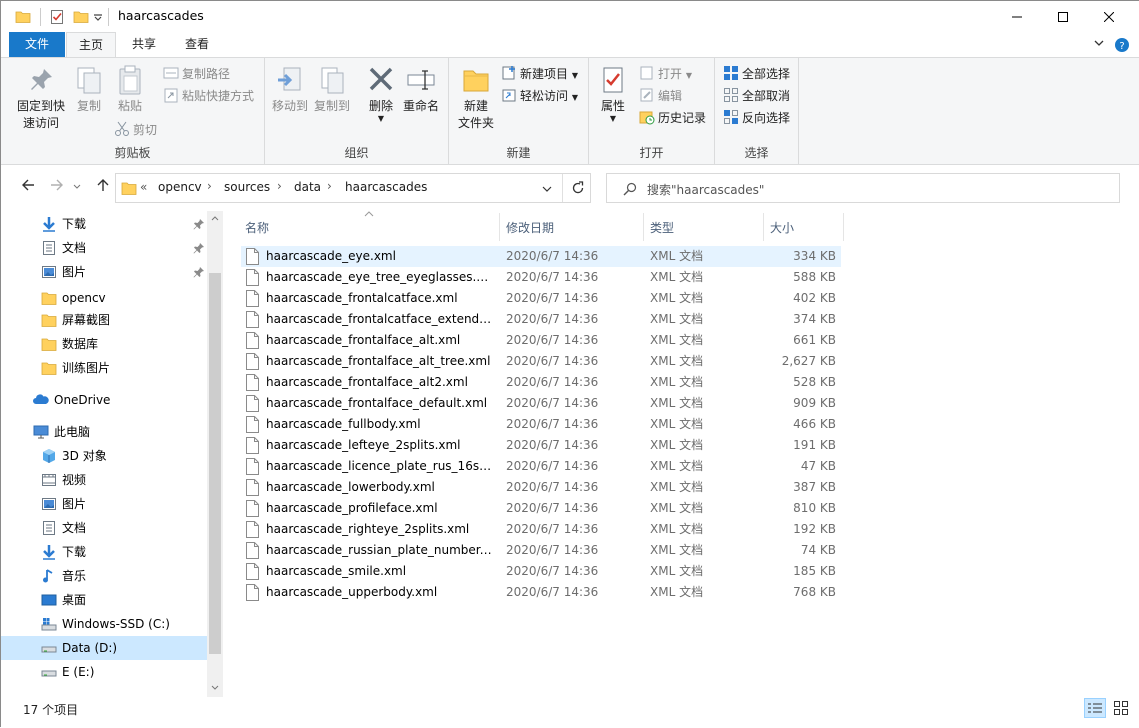 Image resolution: width=1139 pixels, height=728 pixels. What do you see at coordinates (705, 189) in the screenshot?
I see `search-placeholder: 搜索"haarcascades"` at bounding box center [705, 189].